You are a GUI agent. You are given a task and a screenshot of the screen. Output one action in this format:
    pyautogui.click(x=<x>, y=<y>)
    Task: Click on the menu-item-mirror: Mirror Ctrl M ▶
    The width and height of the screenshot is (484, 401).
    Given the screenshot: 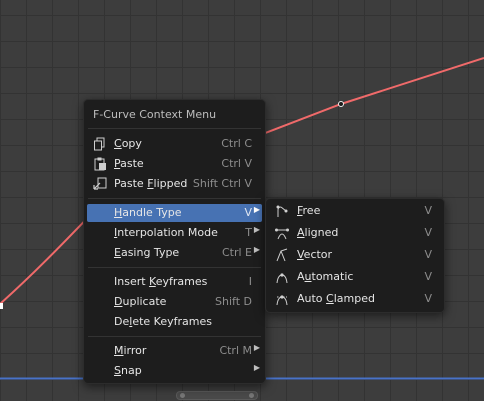 What is the action you would take?
    pyautogui.click(x=174, y=351)
    